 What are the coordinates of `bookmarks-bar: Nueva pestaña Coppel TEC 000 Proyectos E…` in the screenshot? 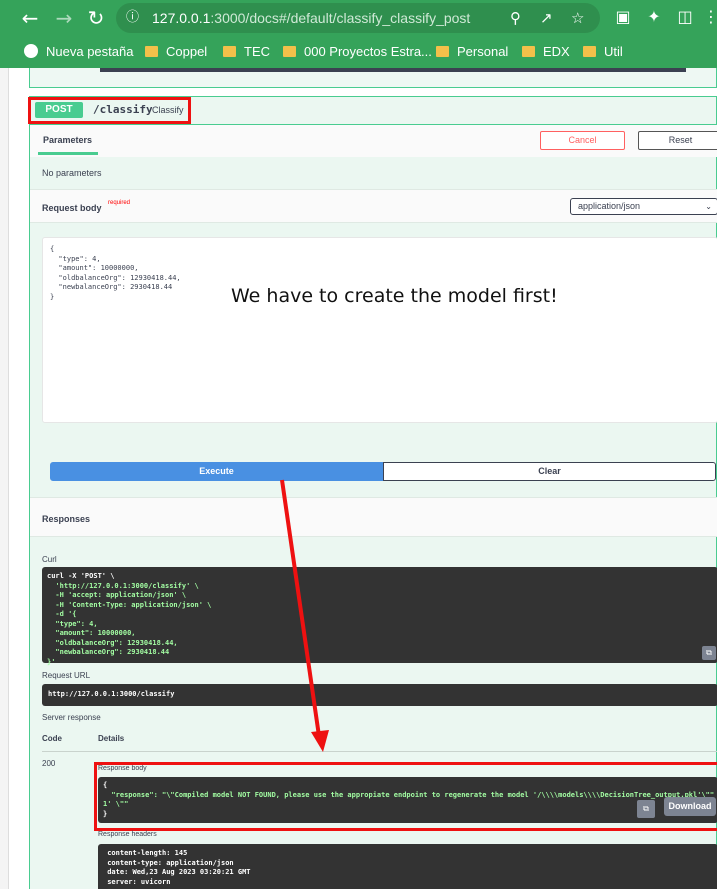 It's located at (358, 52).